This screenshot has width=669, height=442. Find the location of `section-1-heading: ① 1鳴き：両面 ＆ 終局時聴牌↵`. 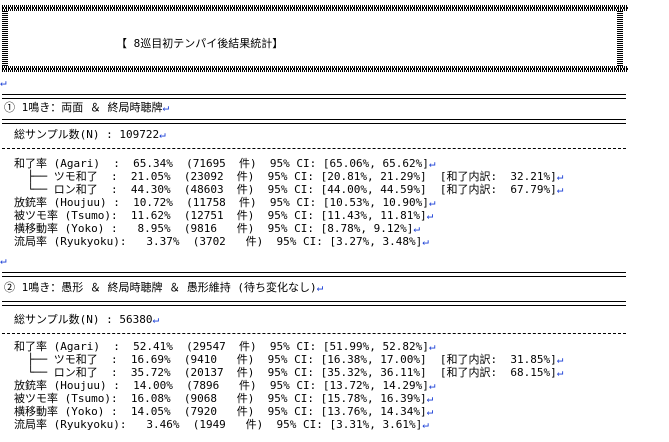

section-1-heading: ① 1鳴き：両面 ＆ 終局時聴牌↵ is located at coordinates (87, 107).